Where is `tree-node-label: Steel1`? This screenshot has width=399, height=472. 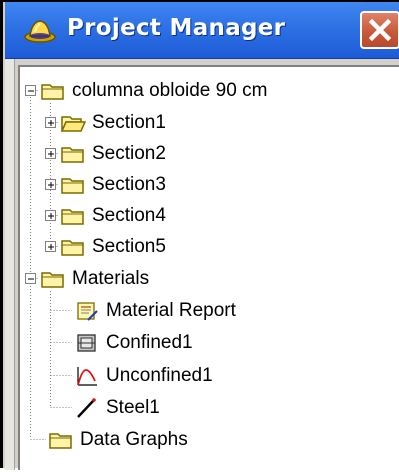 tree-node-label: Steel1 is located at coordinates (133, 407).